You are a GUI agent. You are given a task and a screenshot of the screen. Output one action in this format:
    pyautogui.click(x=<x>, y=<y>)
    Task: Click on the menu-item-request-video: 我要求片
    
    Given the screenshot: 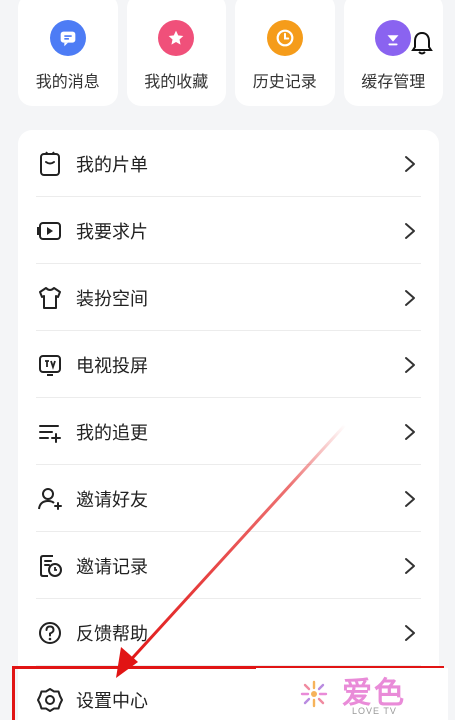 What is the action you would take?
    pyautogui.click(x=228, y=230)
    